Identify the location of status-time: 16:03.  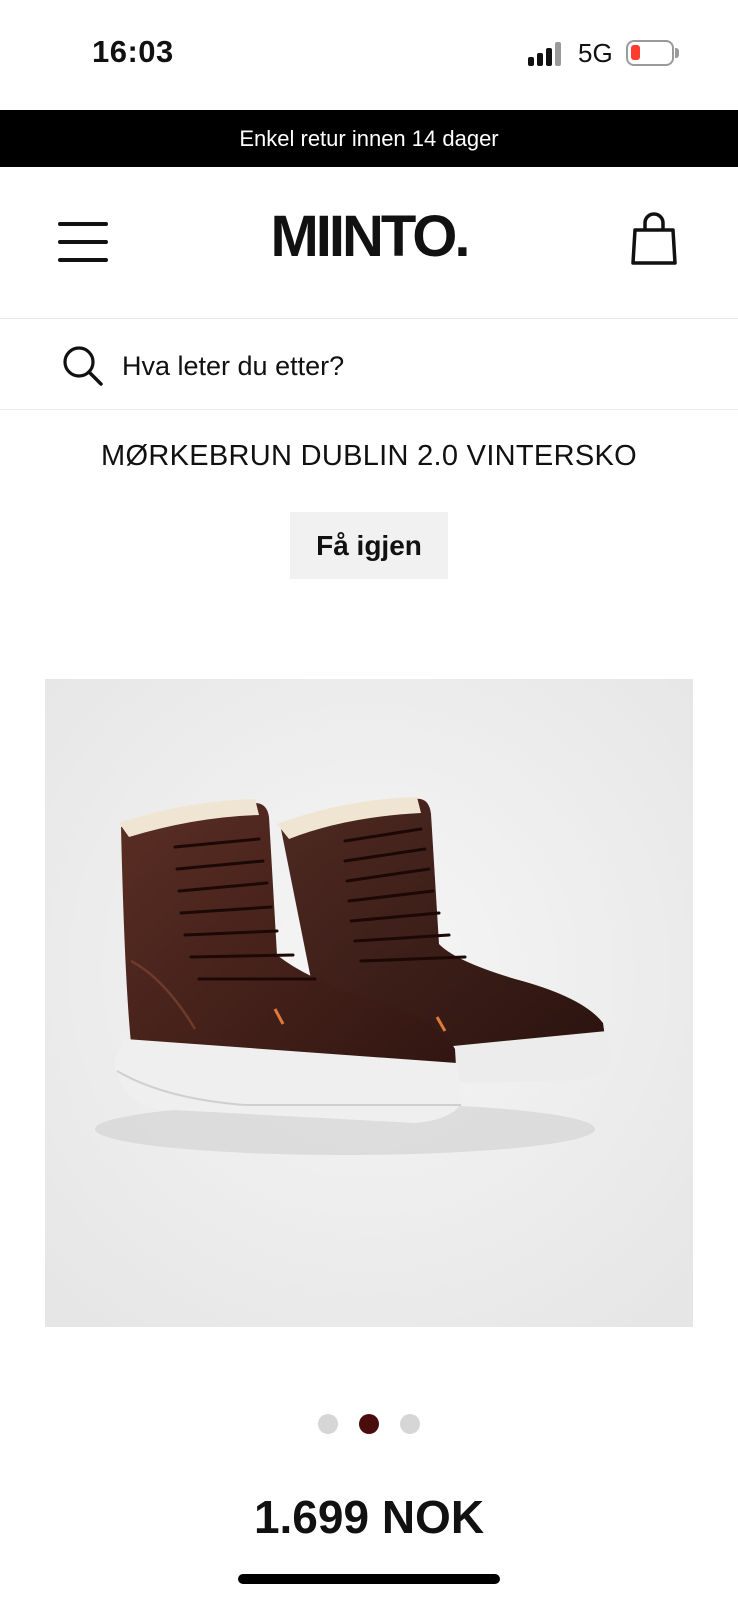
(133, 51).